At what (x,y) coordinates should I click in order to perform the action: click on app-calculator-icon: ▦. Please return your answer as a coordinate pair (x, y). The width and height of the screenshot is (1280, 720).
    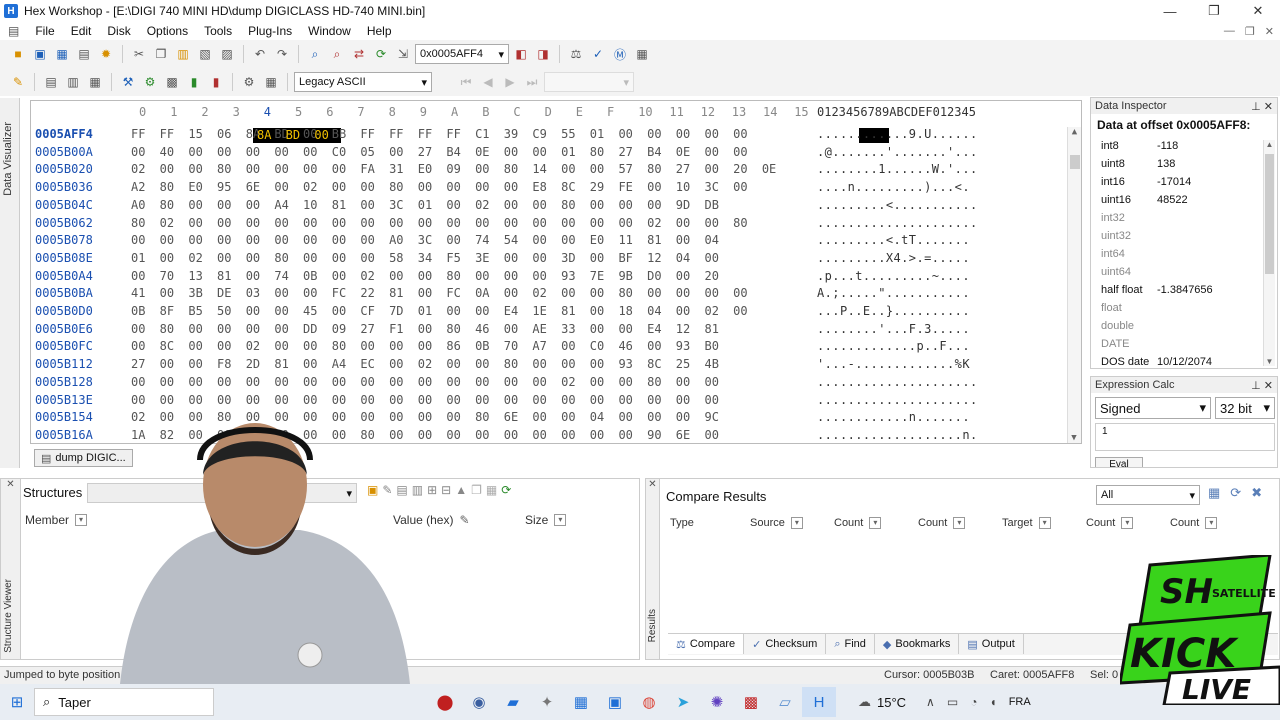
    Looking at the image, I should click on (581, 702).